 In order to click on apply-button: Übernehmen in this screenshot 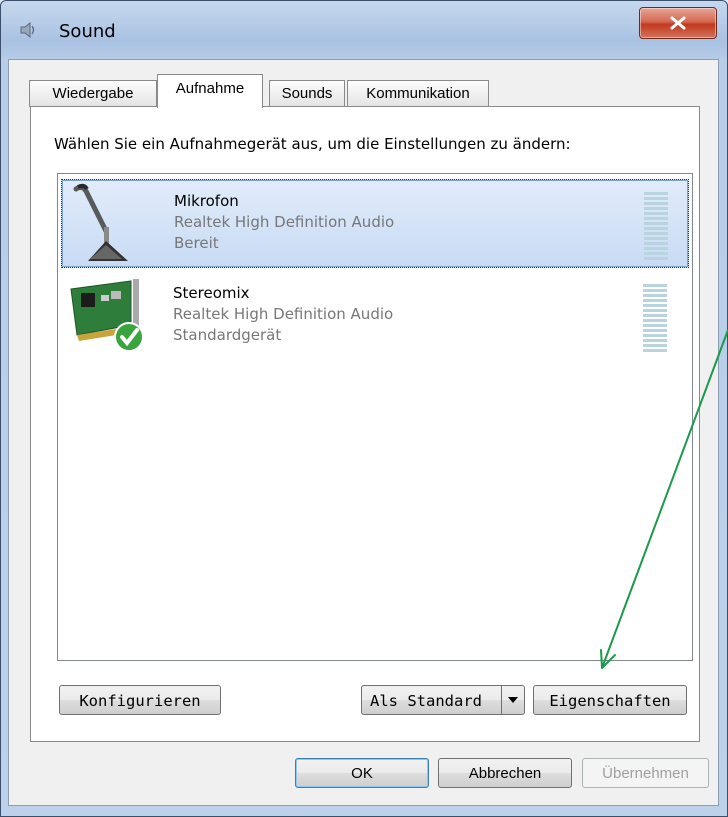, I will do `click(645, 773)`.